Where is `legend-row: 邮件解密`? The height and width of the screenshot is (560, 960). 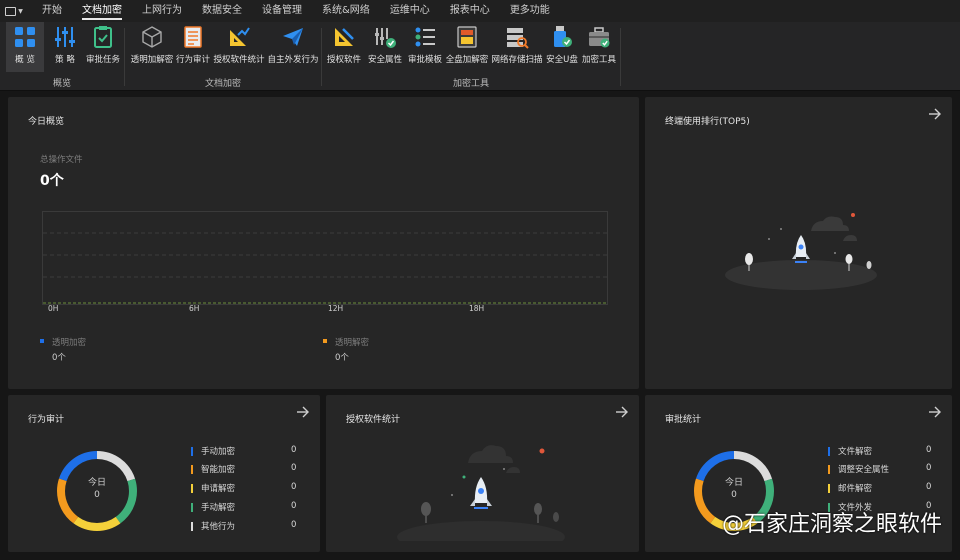
legend-row: 邮件解密 is located at coordinates (850, 488).